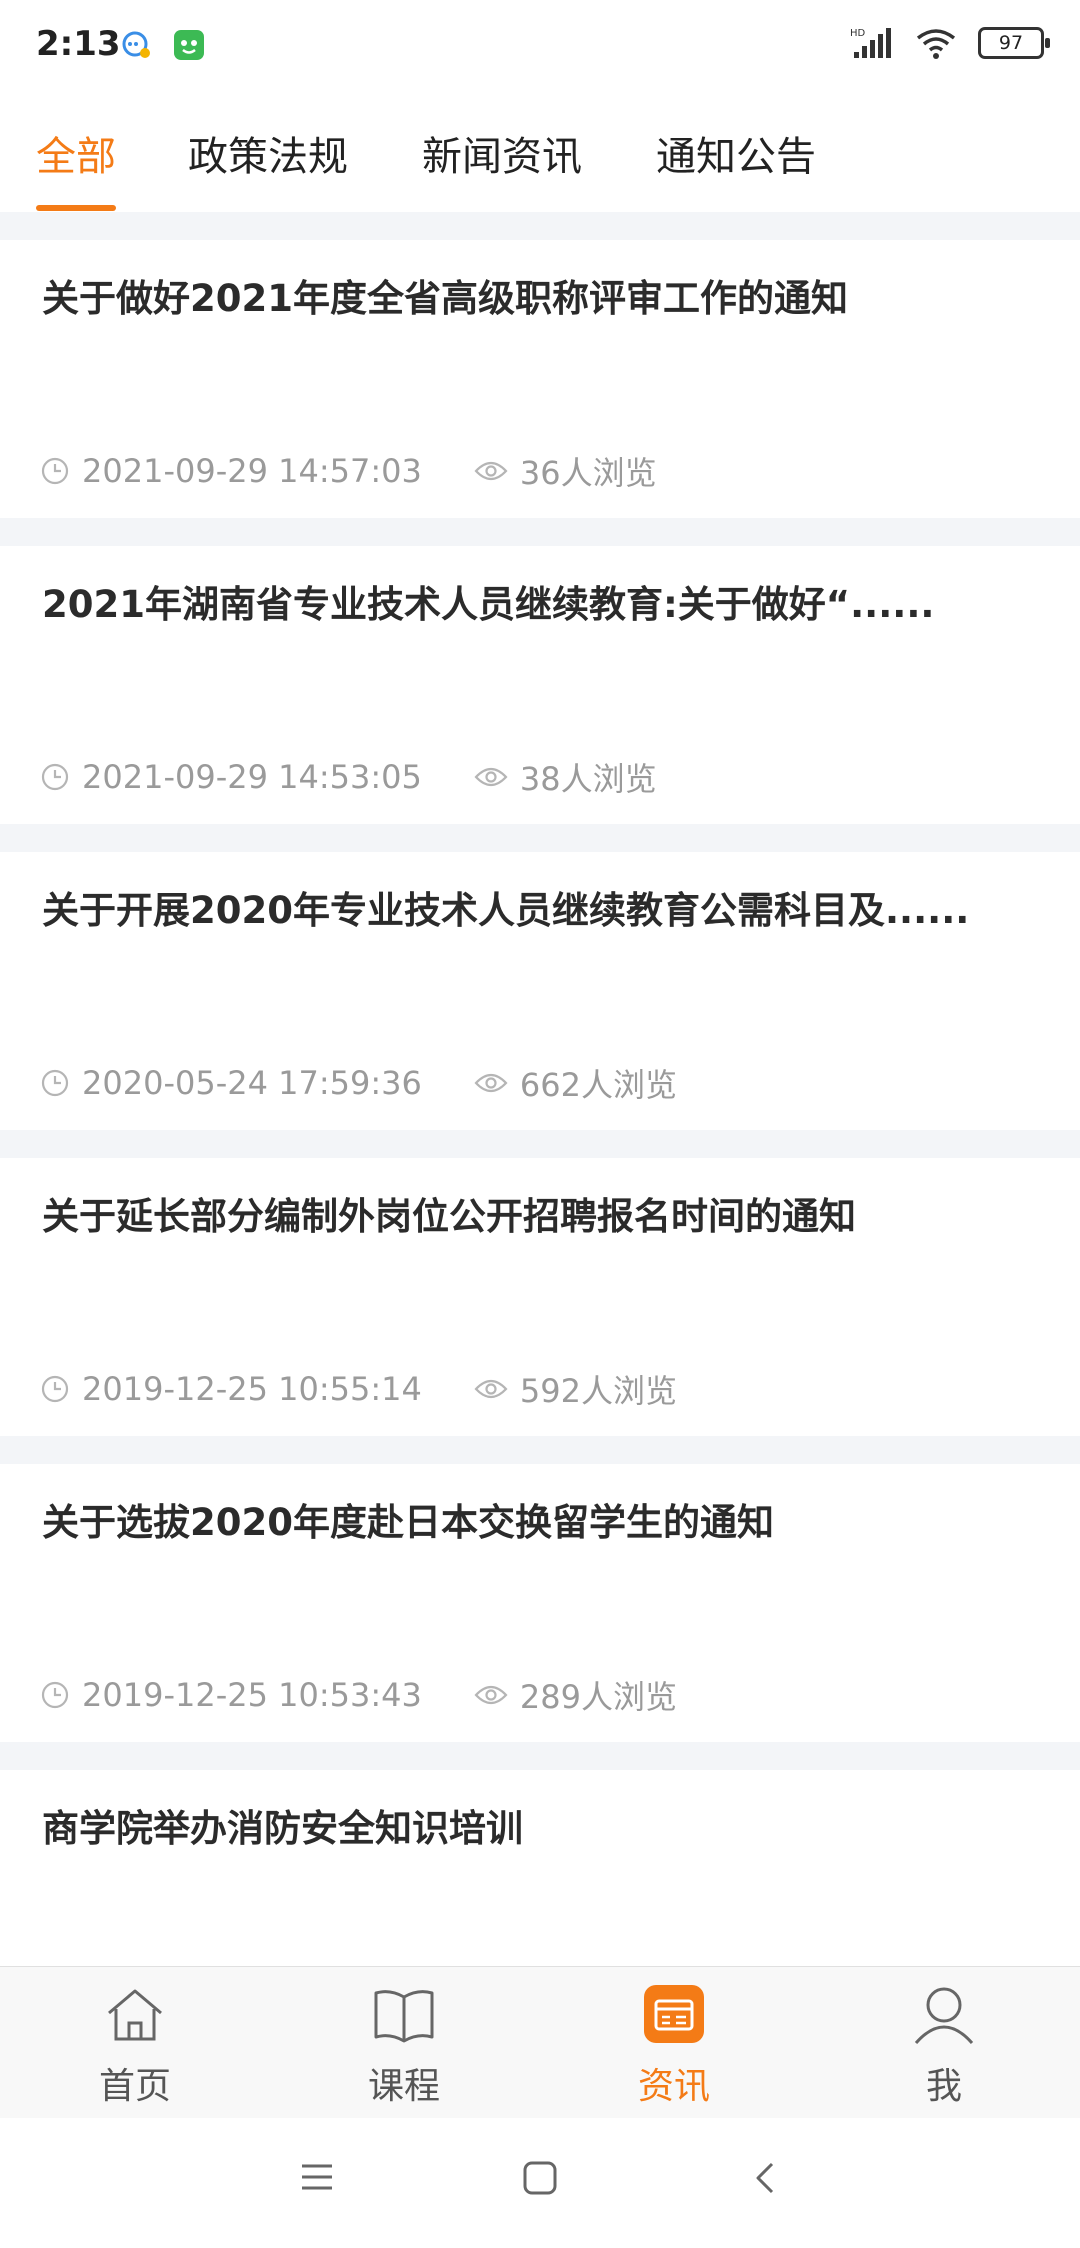 This screenshot has height=2248, width=1080. I want to click on home-icon, so click(135, 2015).